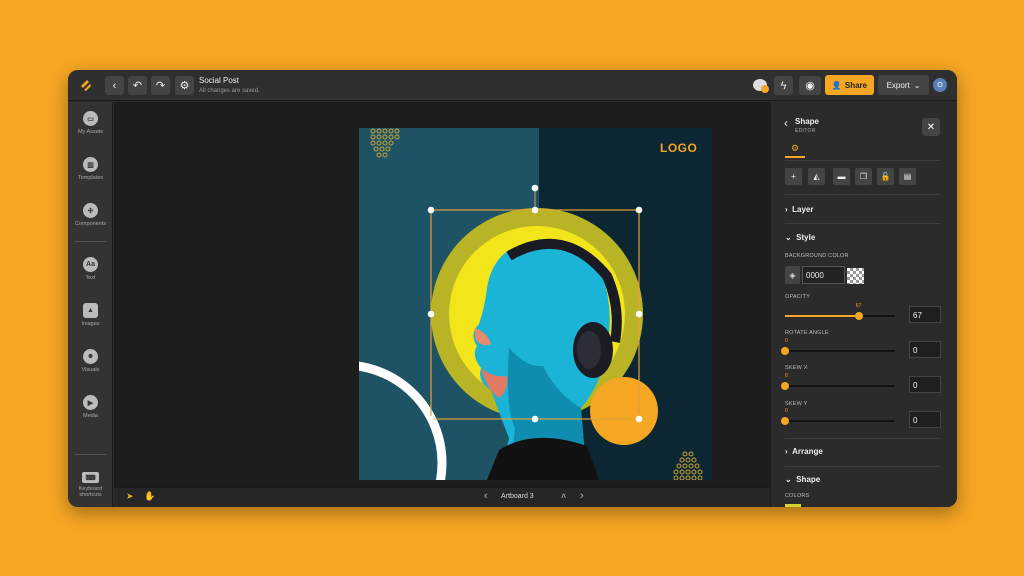 This screenshot has height=576, width=1024. What do you see at coordinates (90, 454) in the screenshot?
I see `sidebar-divider` at bounding box center [90, 454].